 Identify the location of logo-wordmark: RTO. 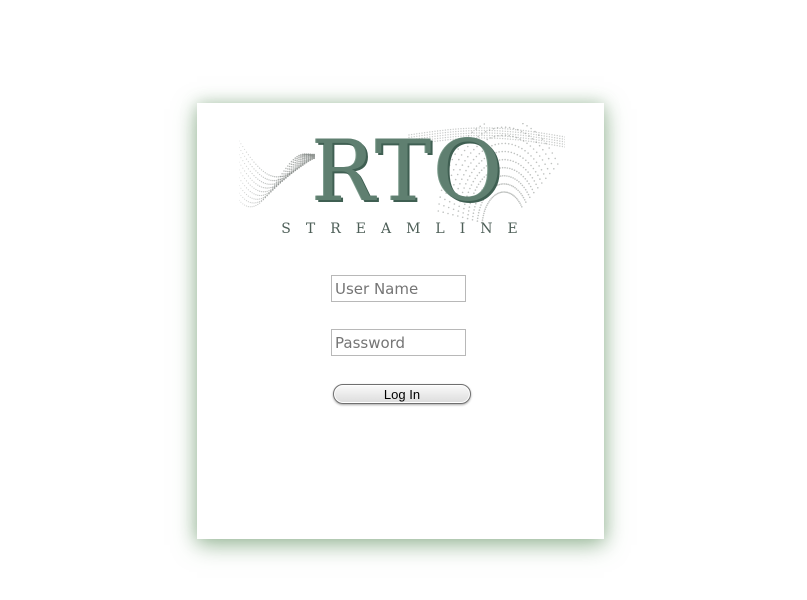
(408, 171).